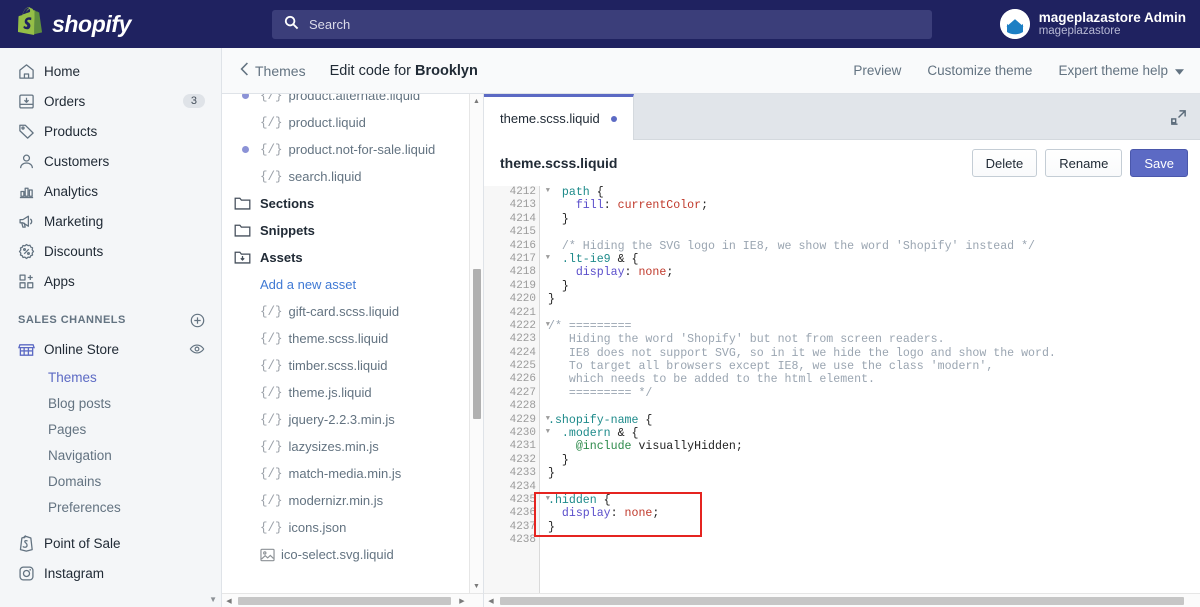 The width and height of the screenshot is (1200, 607). What do you see at coordinates (345, 527) in the screenshot?
I see `file-tree-item: {/} icons.json` at bounding box center [345, 527].